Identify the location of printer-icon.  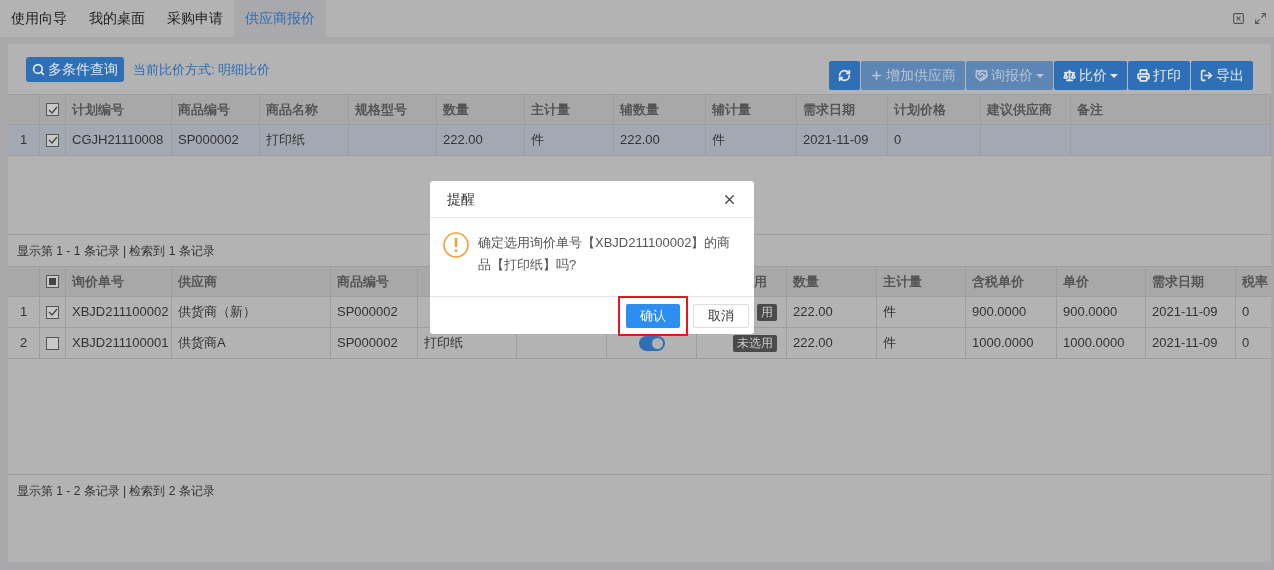
(1143, 75).